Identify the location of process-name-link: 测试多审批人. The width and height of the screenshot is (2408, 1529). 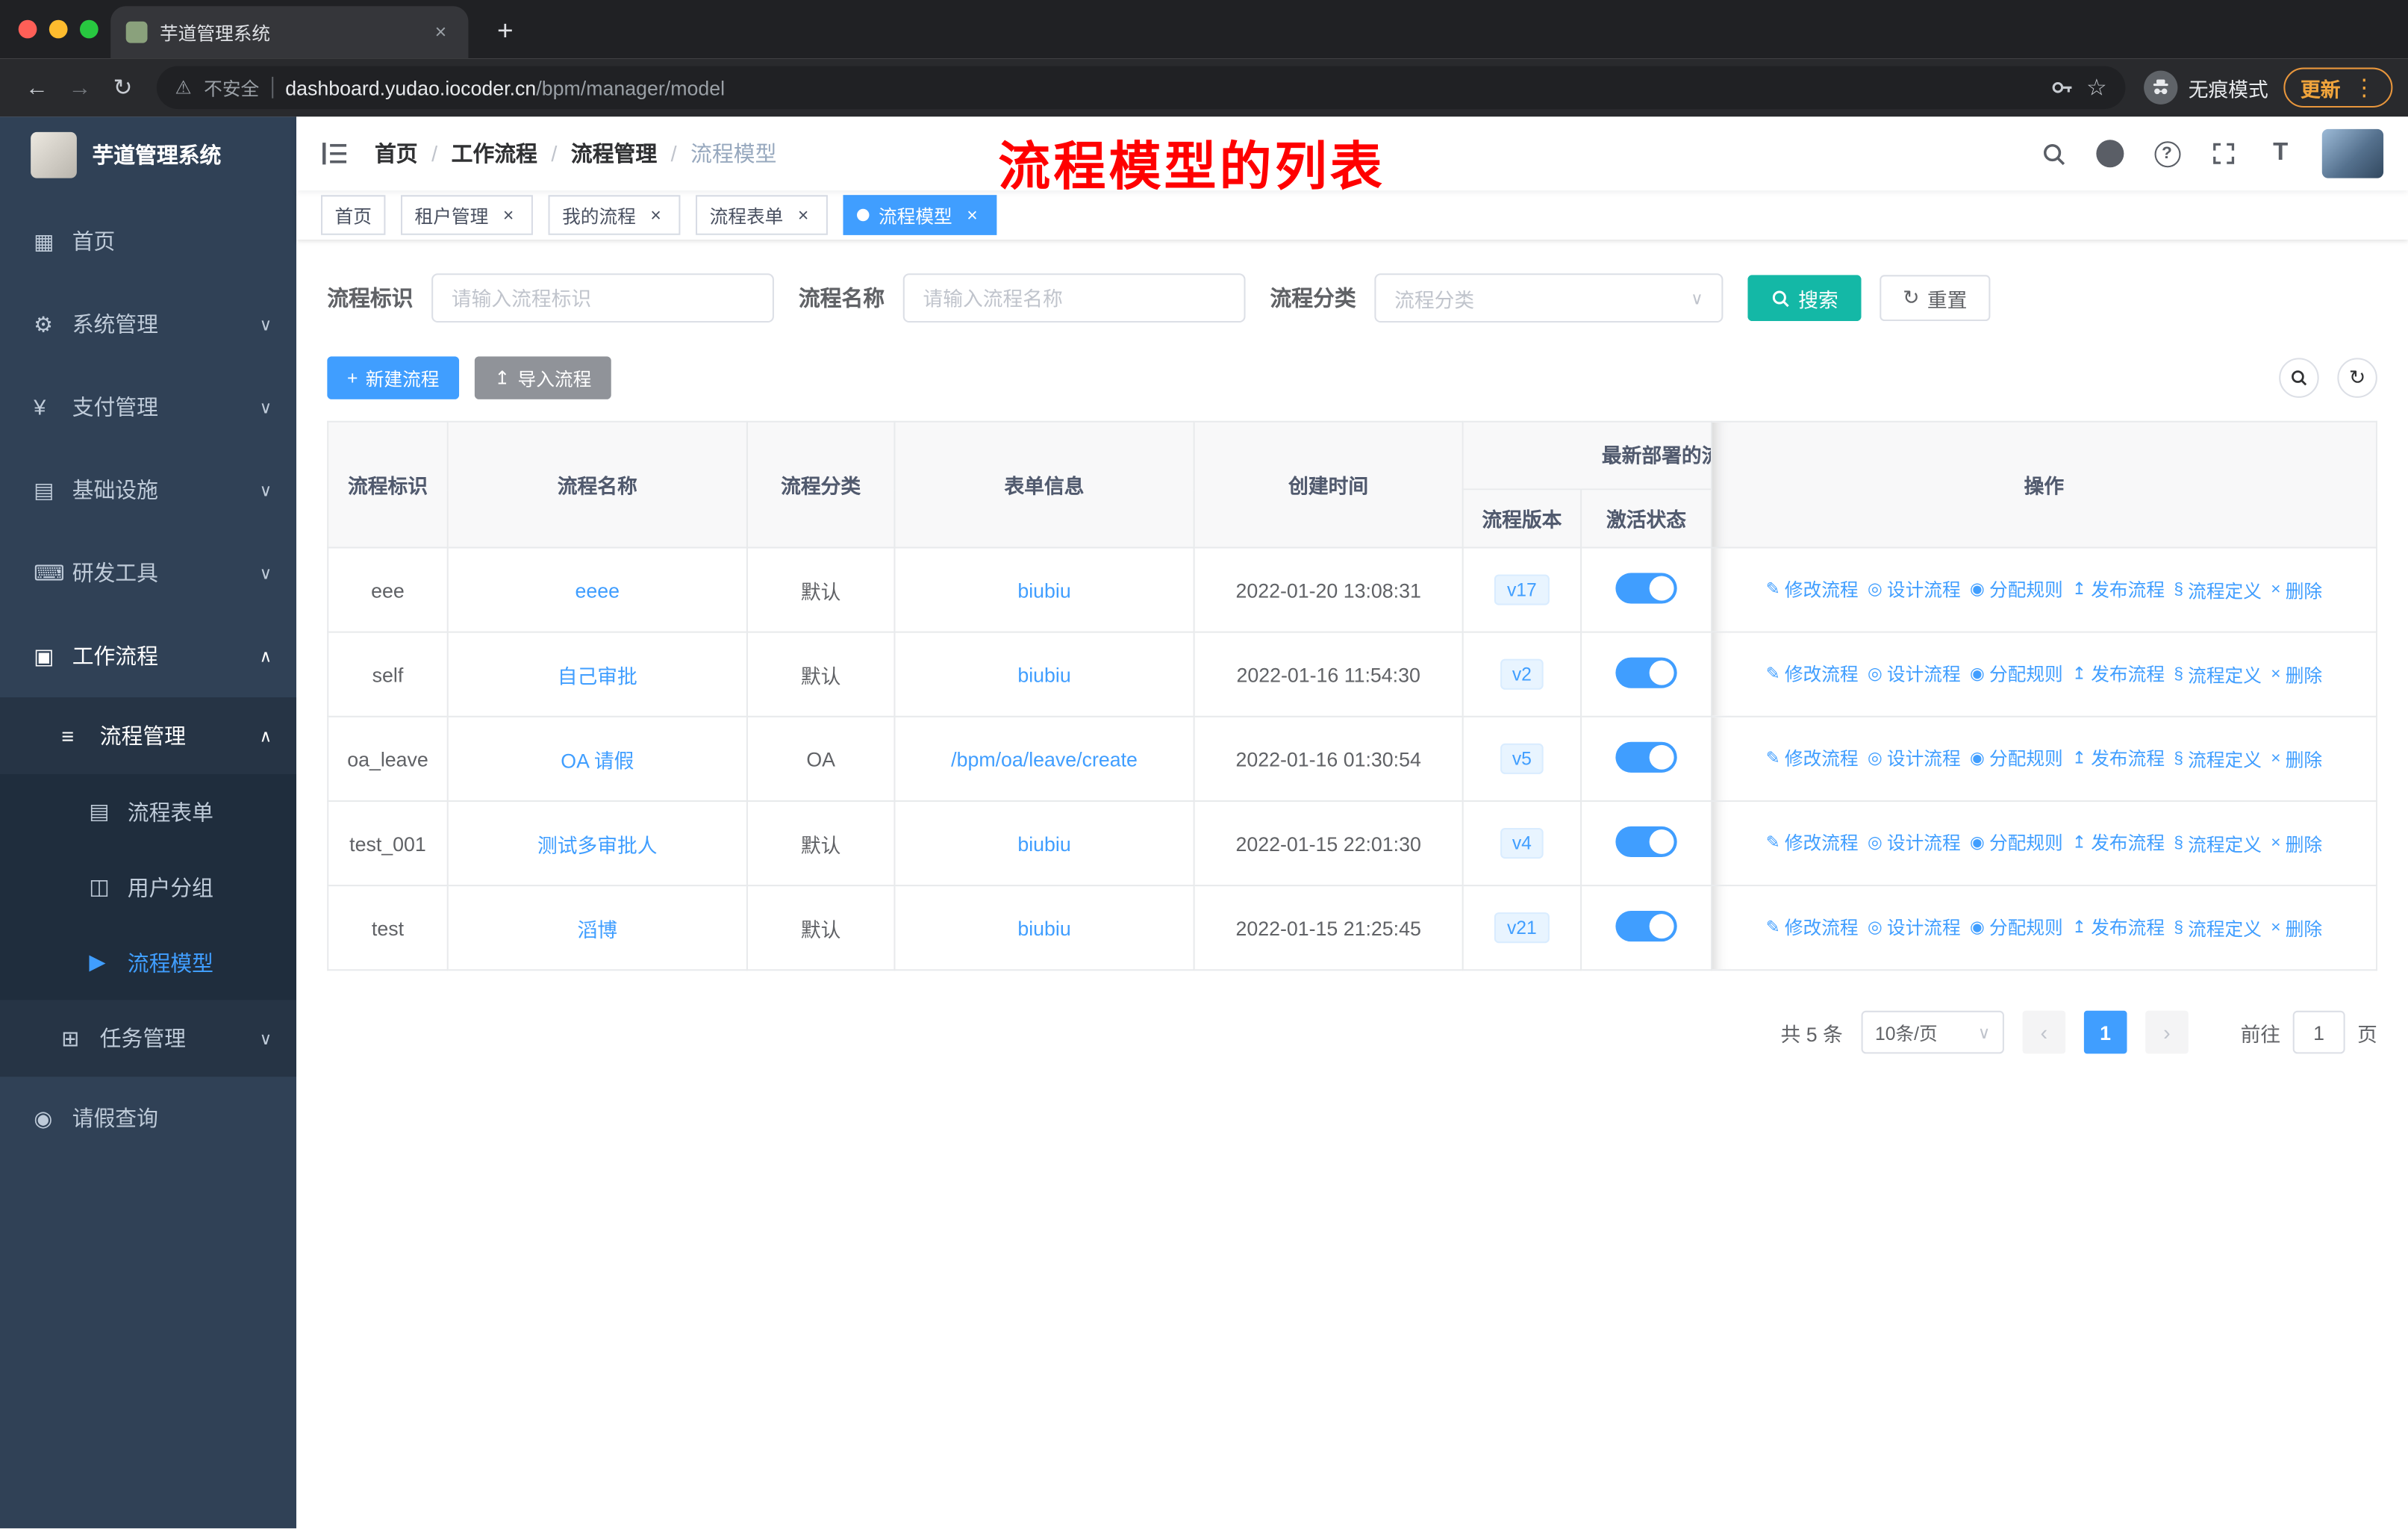
(597, 845).